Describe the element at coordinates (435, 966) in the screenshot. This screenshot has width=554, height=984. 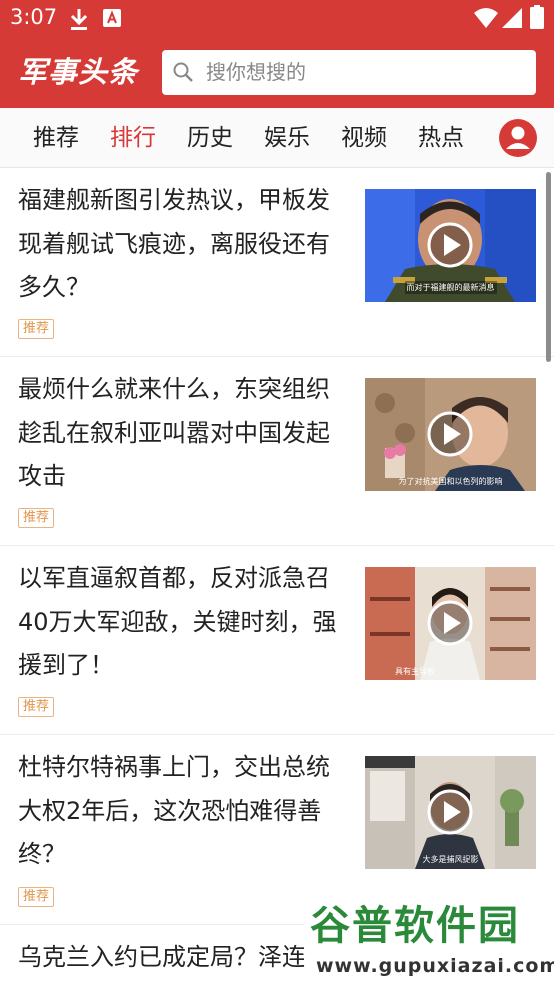
I see `watermark-url: www.gupuxiazai.com` at that location.